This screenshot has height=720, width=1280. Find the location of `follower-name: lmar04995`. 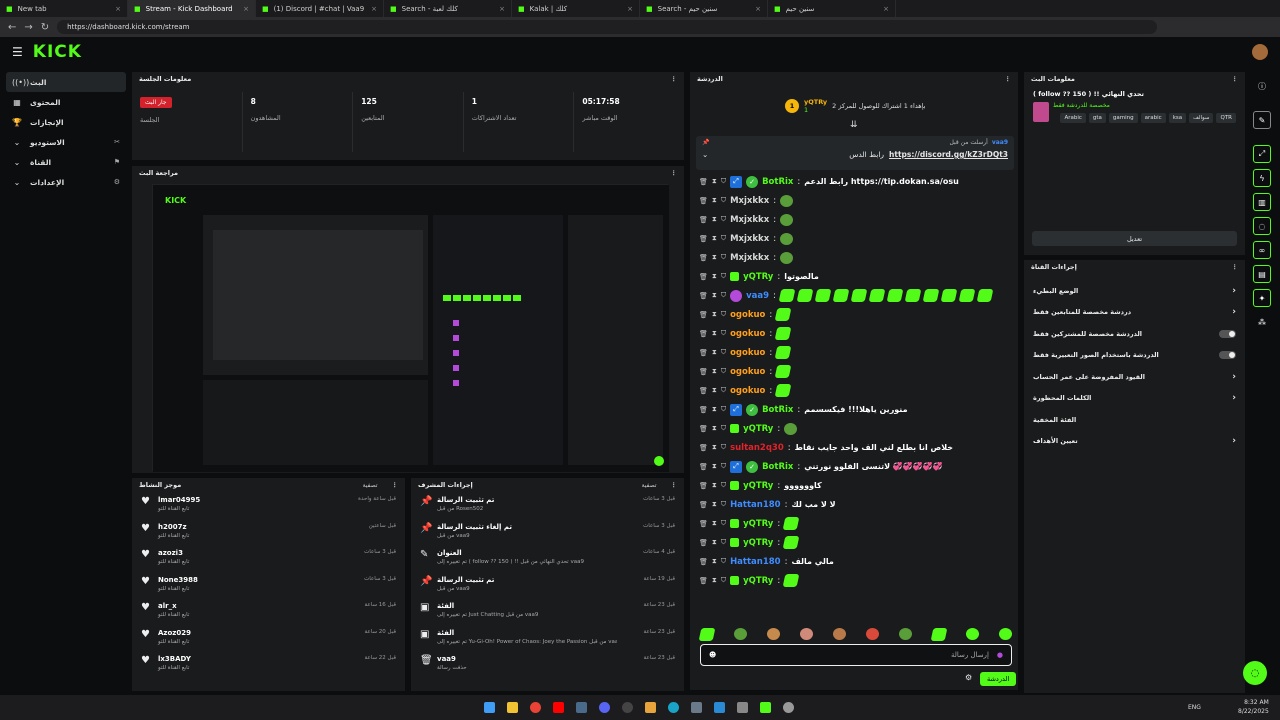

follower-name: lmar04995 is located at coordinates (179, 500).